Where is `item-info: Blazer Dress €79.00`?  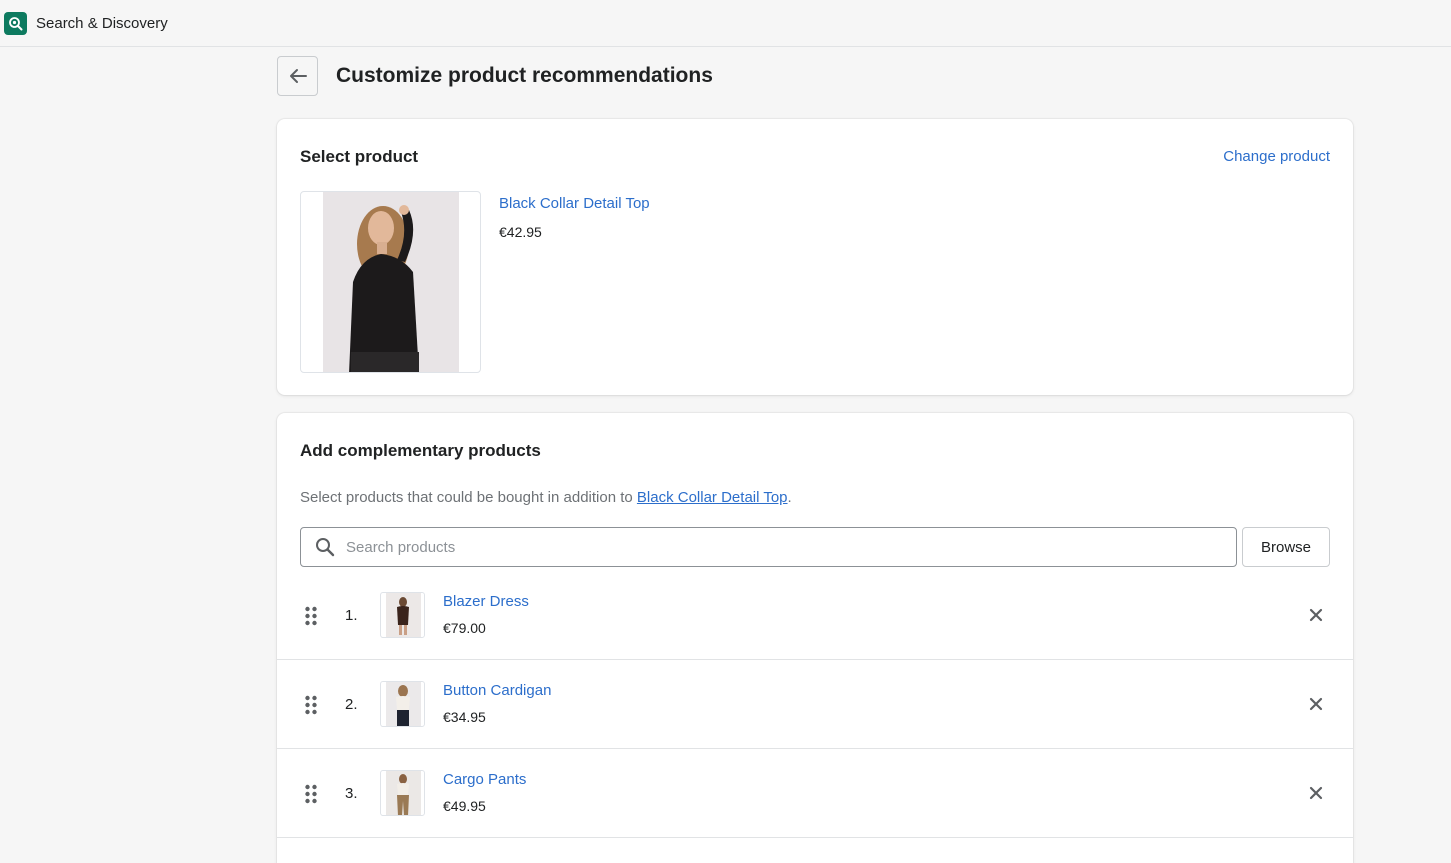 item-info: Blazer Dress €79.00 is located at coordinates (486, 614).